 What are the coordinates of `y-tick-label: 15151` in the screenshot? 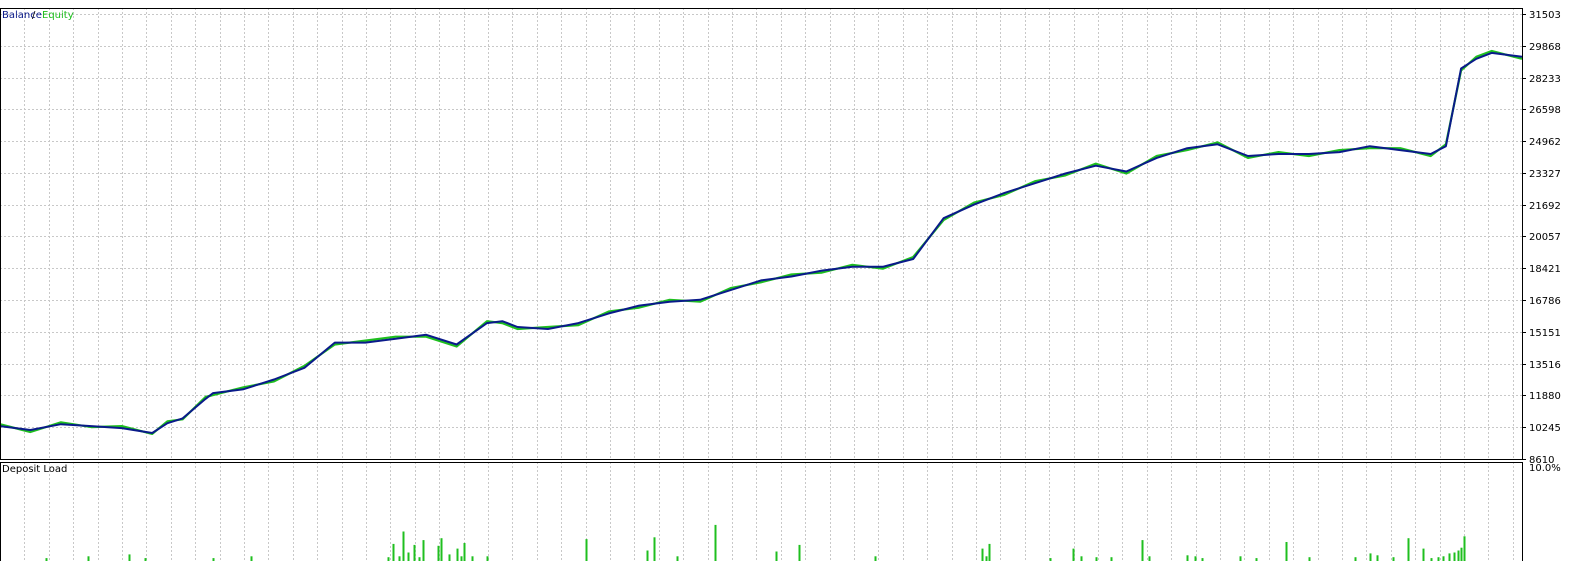 It's located at (1545, 333).